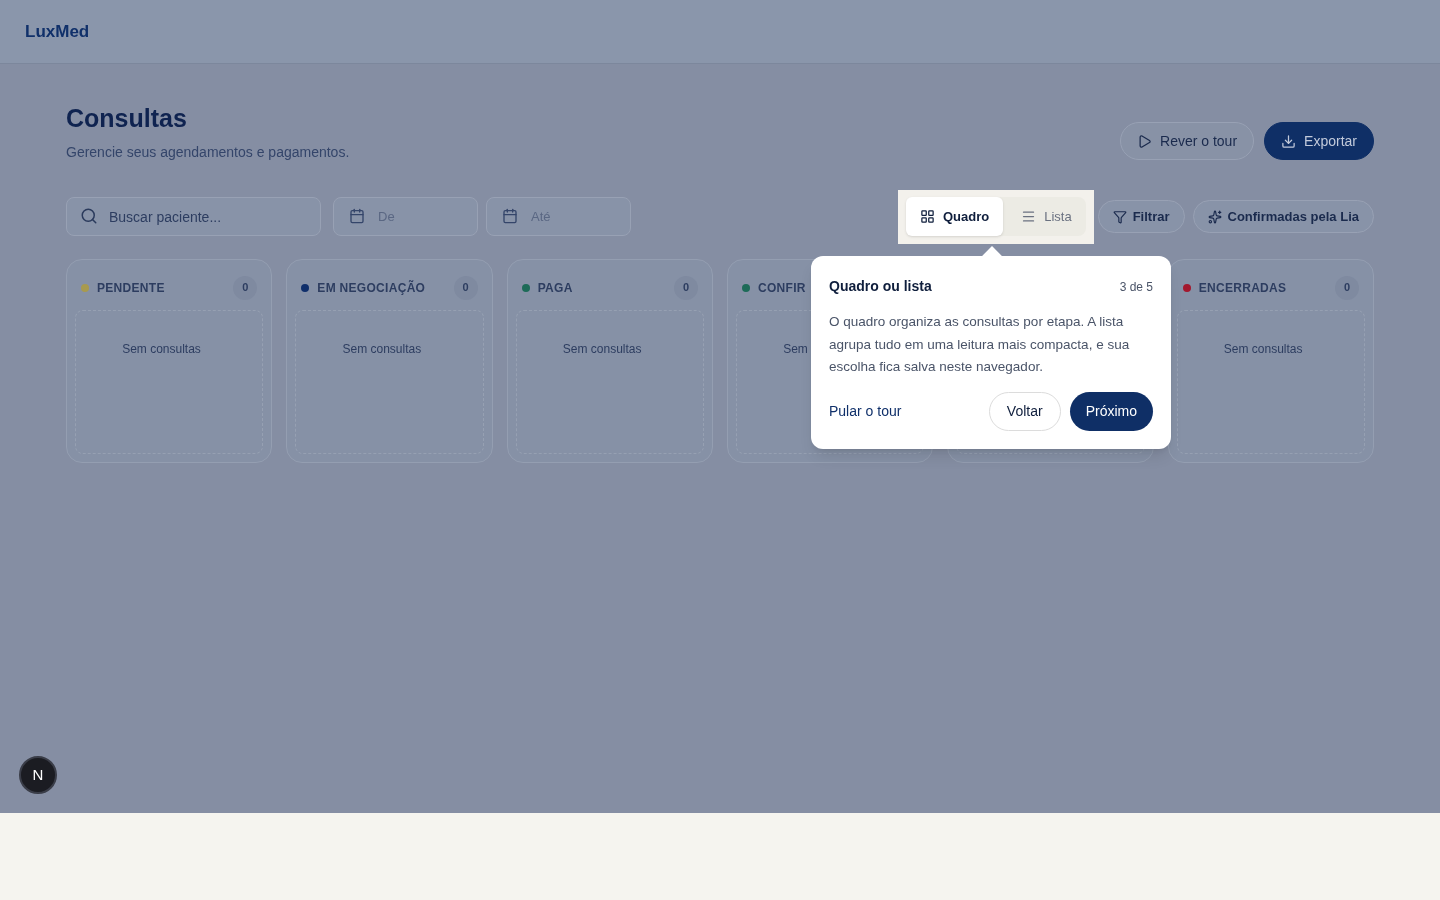  What do you see at coordinates (555, 288) in the screenshot?
I see `column-title: PAGA` at bounding box center [555, 288].